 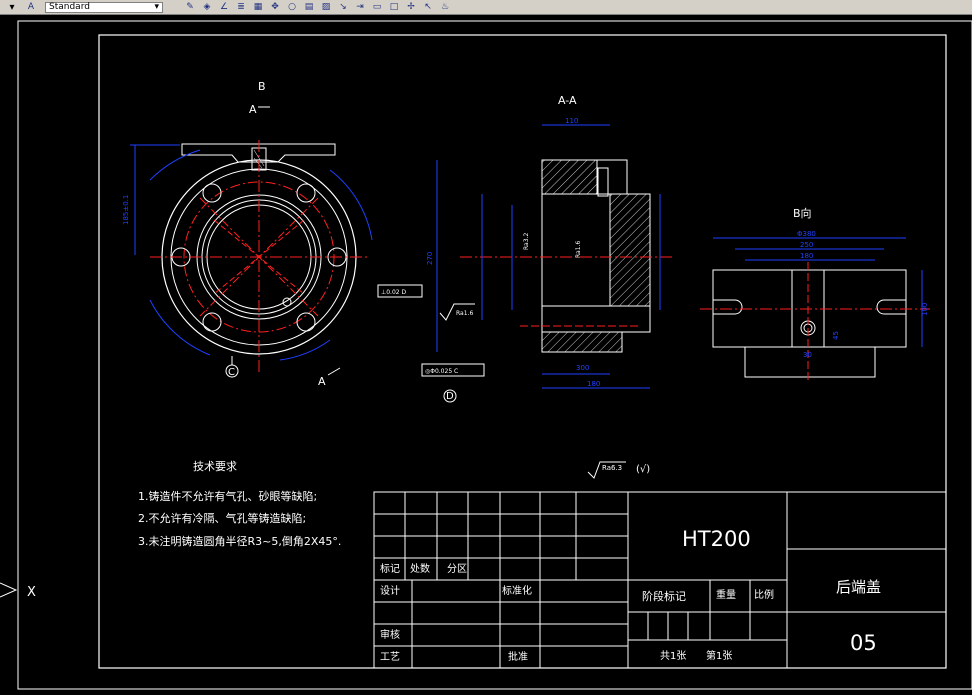 I want to click on pin-icon: ✢, so click(x=411, y=7).